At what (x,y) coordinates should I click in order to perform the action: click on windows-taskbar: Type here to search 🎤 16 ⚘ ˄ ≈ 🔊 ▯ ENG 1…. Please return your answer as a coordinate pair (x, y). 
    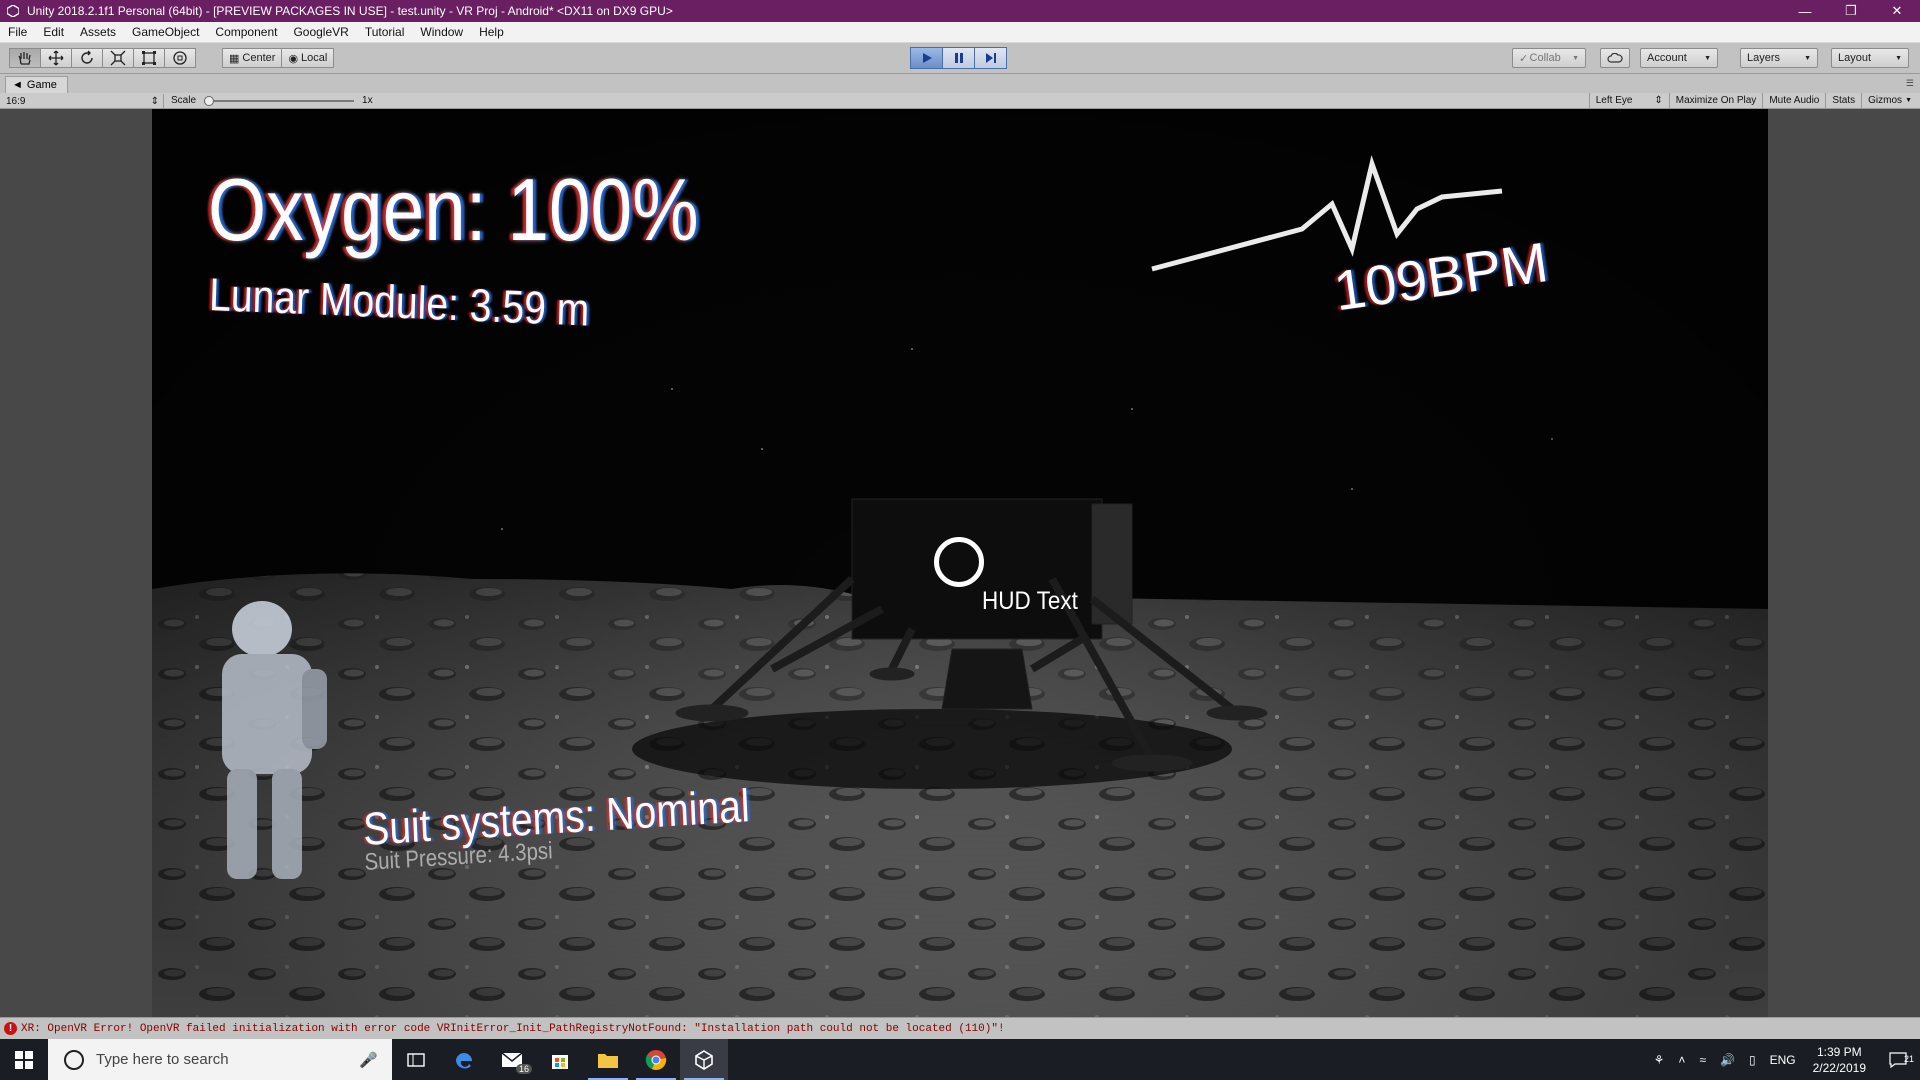
    Looking at the image, I should click on (960, 1059).